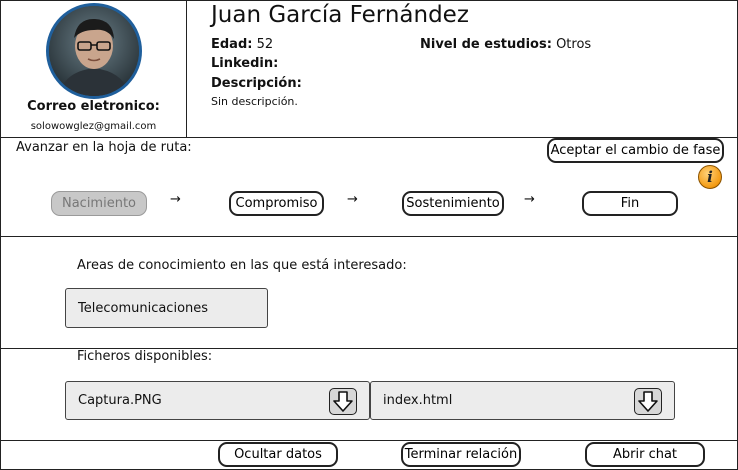  Describe the element at coordinates (276, 203) in the screenshot. I see `phase-compromiso-button: Compromiso` at that location.